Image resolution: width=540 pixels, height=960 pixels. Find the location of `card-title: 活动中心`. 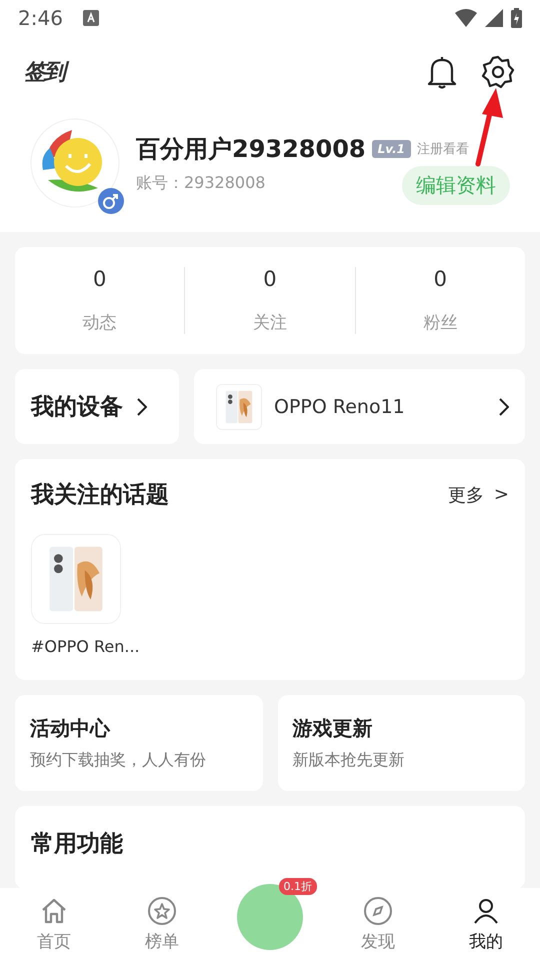

card-title: 活动中心 is located at coordinates (71, 728).